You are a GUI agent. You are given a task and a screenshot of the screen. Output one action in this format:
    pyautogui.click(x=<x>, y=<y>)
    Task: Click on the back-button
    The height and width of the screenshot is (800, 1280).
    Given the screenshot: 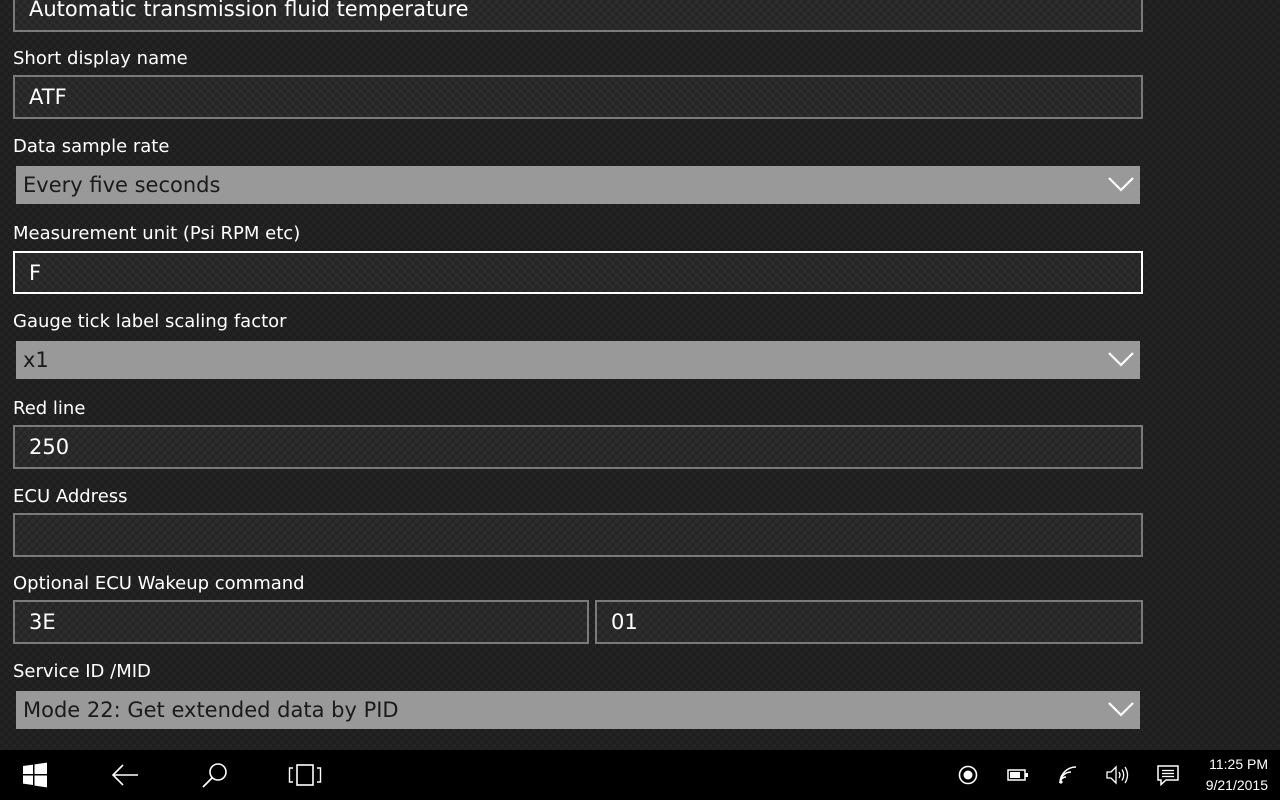 What is the action you would take?
    pyautogui.click(x=125, y=775)
    